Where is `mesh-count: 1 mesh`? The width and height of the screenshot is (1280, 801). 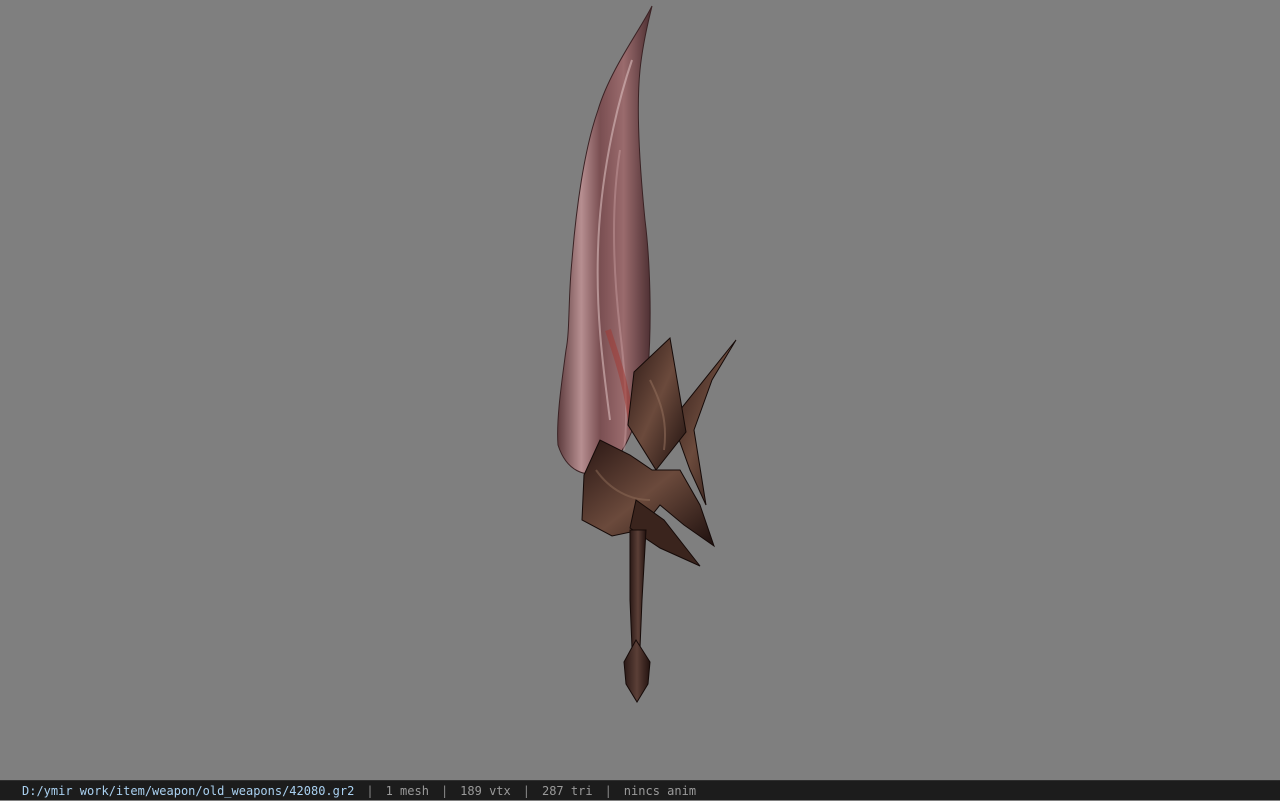 mesh-count: 1 mesh is located at coordinates (407, 790).